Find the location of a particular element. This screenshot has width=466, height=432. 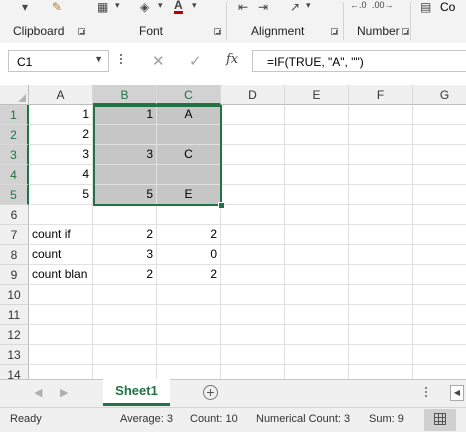

column-header-f: F is located at coordinates (381, 95).